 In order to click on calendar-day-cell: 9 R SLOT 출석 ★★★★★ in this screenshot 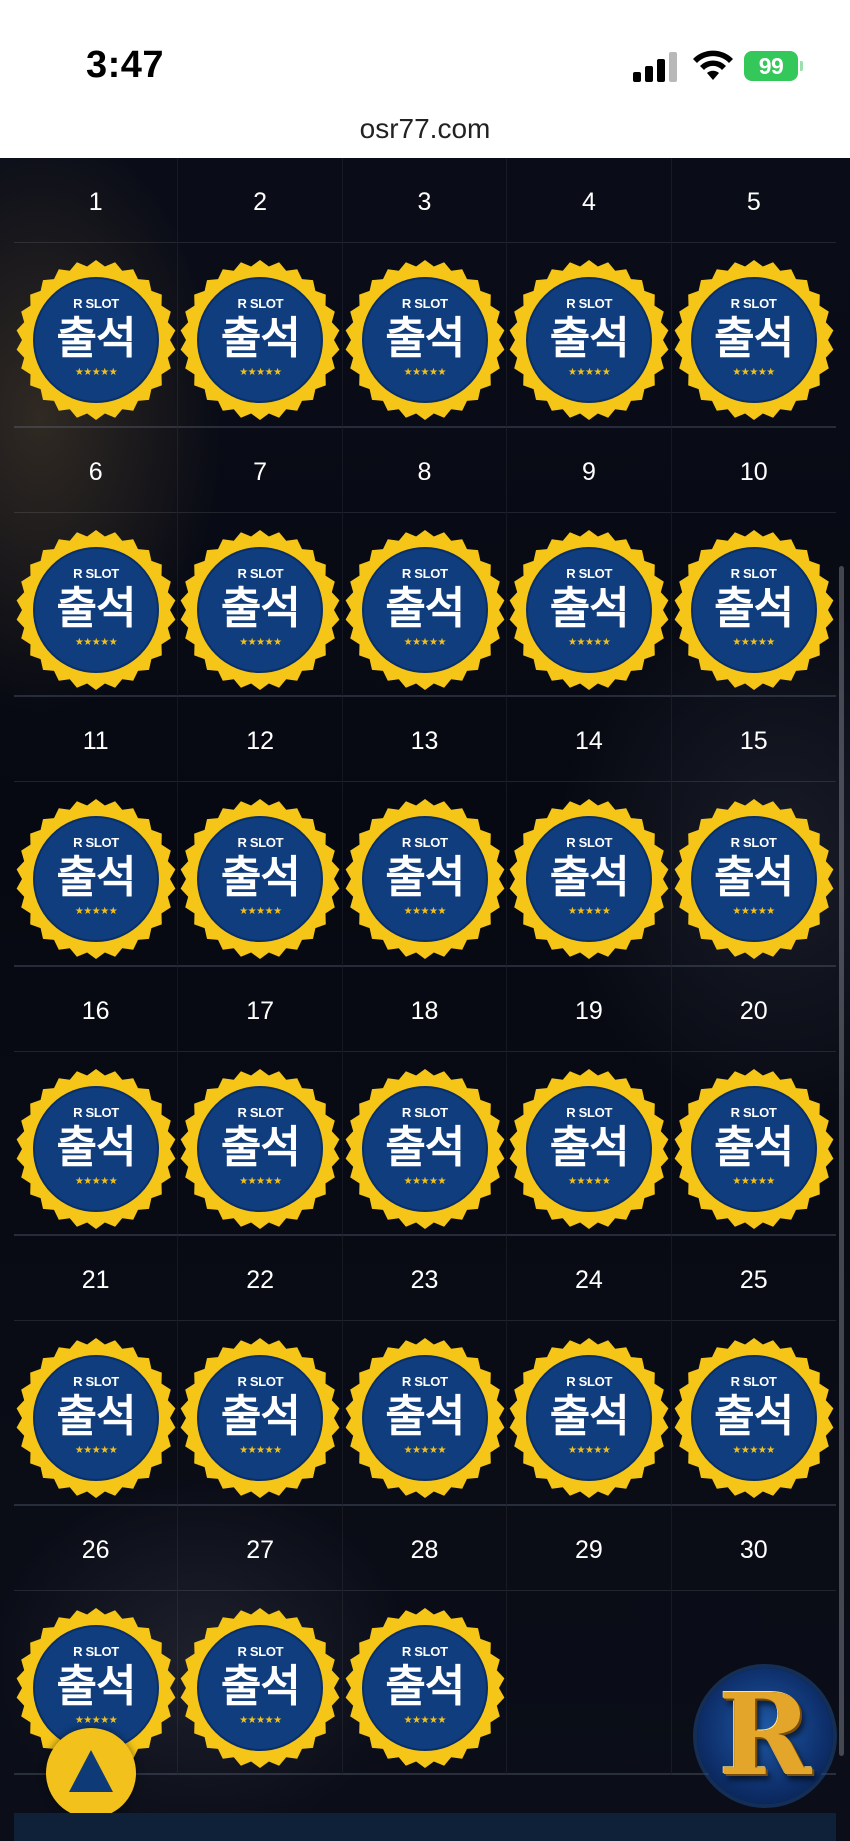, I will do `click(589, 562)`.